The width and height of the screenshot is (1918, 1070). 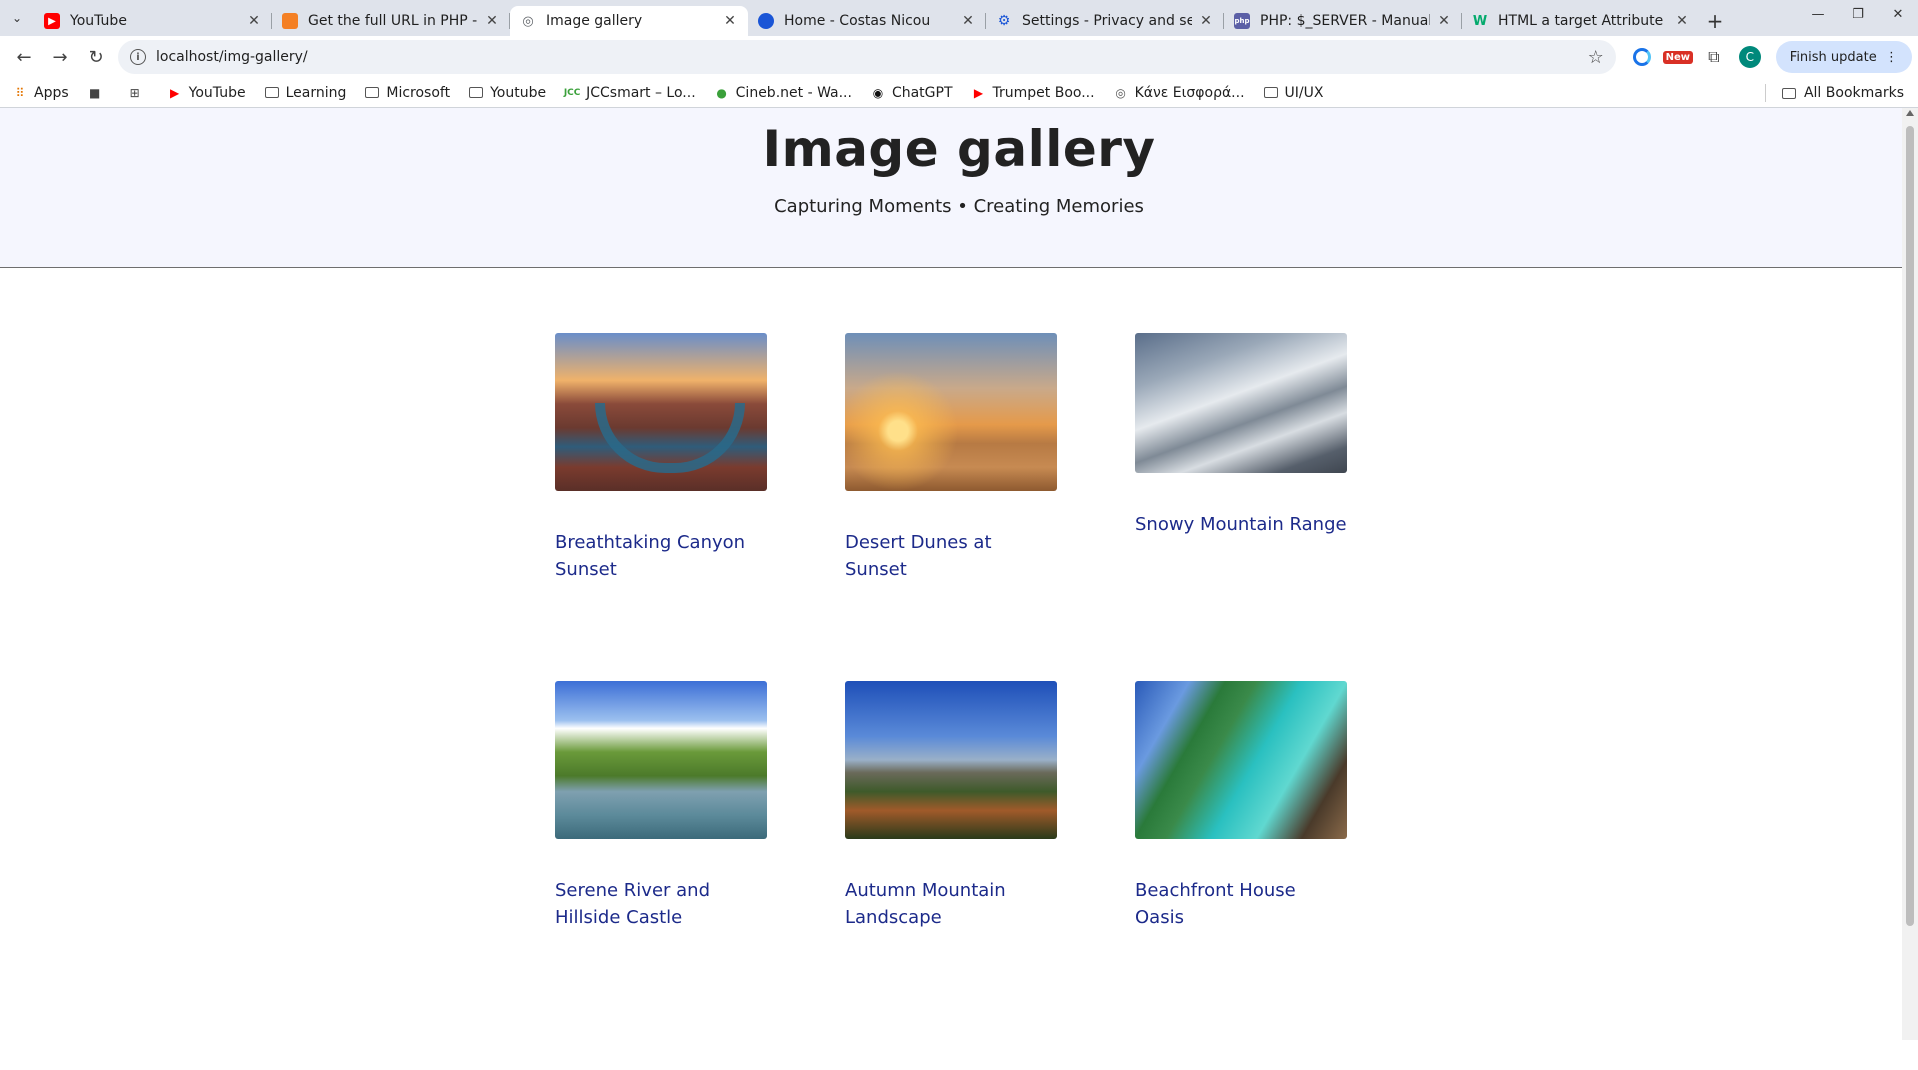 I want to click on tab-php-server: php PHP: $_SERVER - Manual ✕, so click(x=1343, y=21).